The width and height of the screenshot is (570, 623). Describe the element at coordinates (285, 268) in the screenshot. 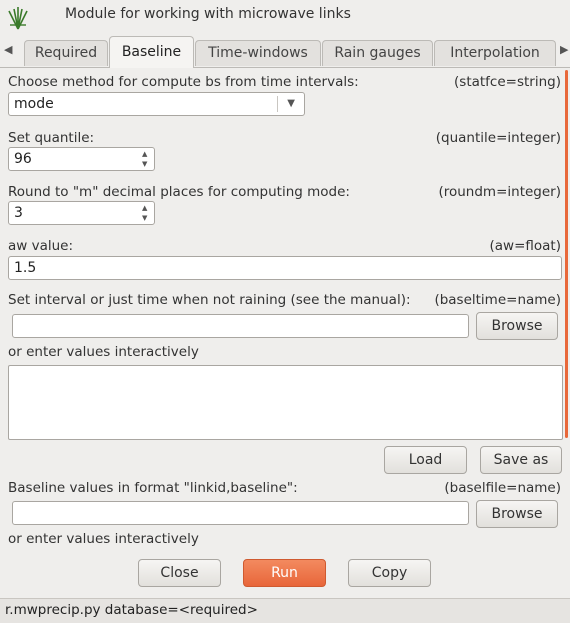

I see `aw-input: 1.5` at that location.